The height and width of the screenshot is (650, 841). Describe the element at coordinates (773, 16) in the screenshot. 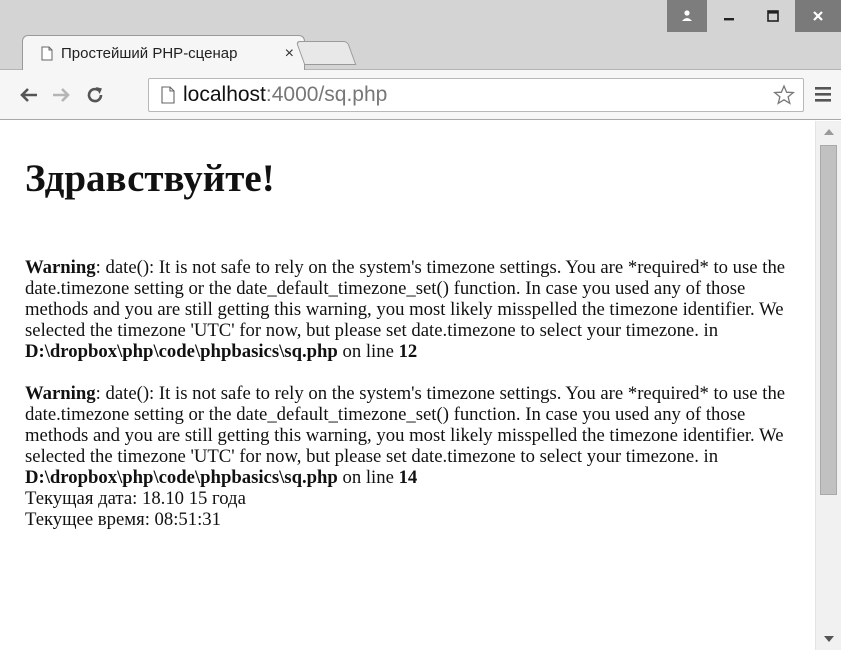

I see `maximize-icon` at that location.